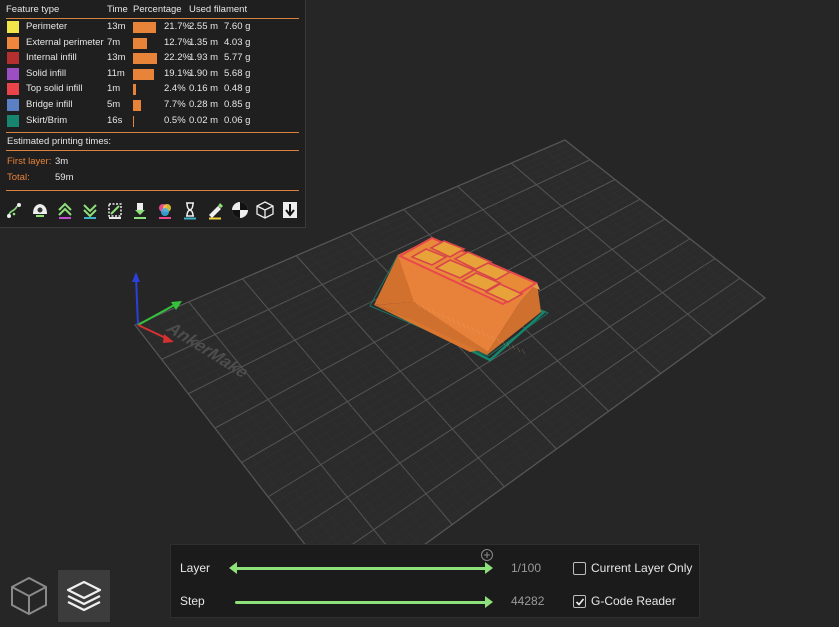 The image size is (839, 627). I want to click on feature-percent: 12.7%, so click(177, 42).